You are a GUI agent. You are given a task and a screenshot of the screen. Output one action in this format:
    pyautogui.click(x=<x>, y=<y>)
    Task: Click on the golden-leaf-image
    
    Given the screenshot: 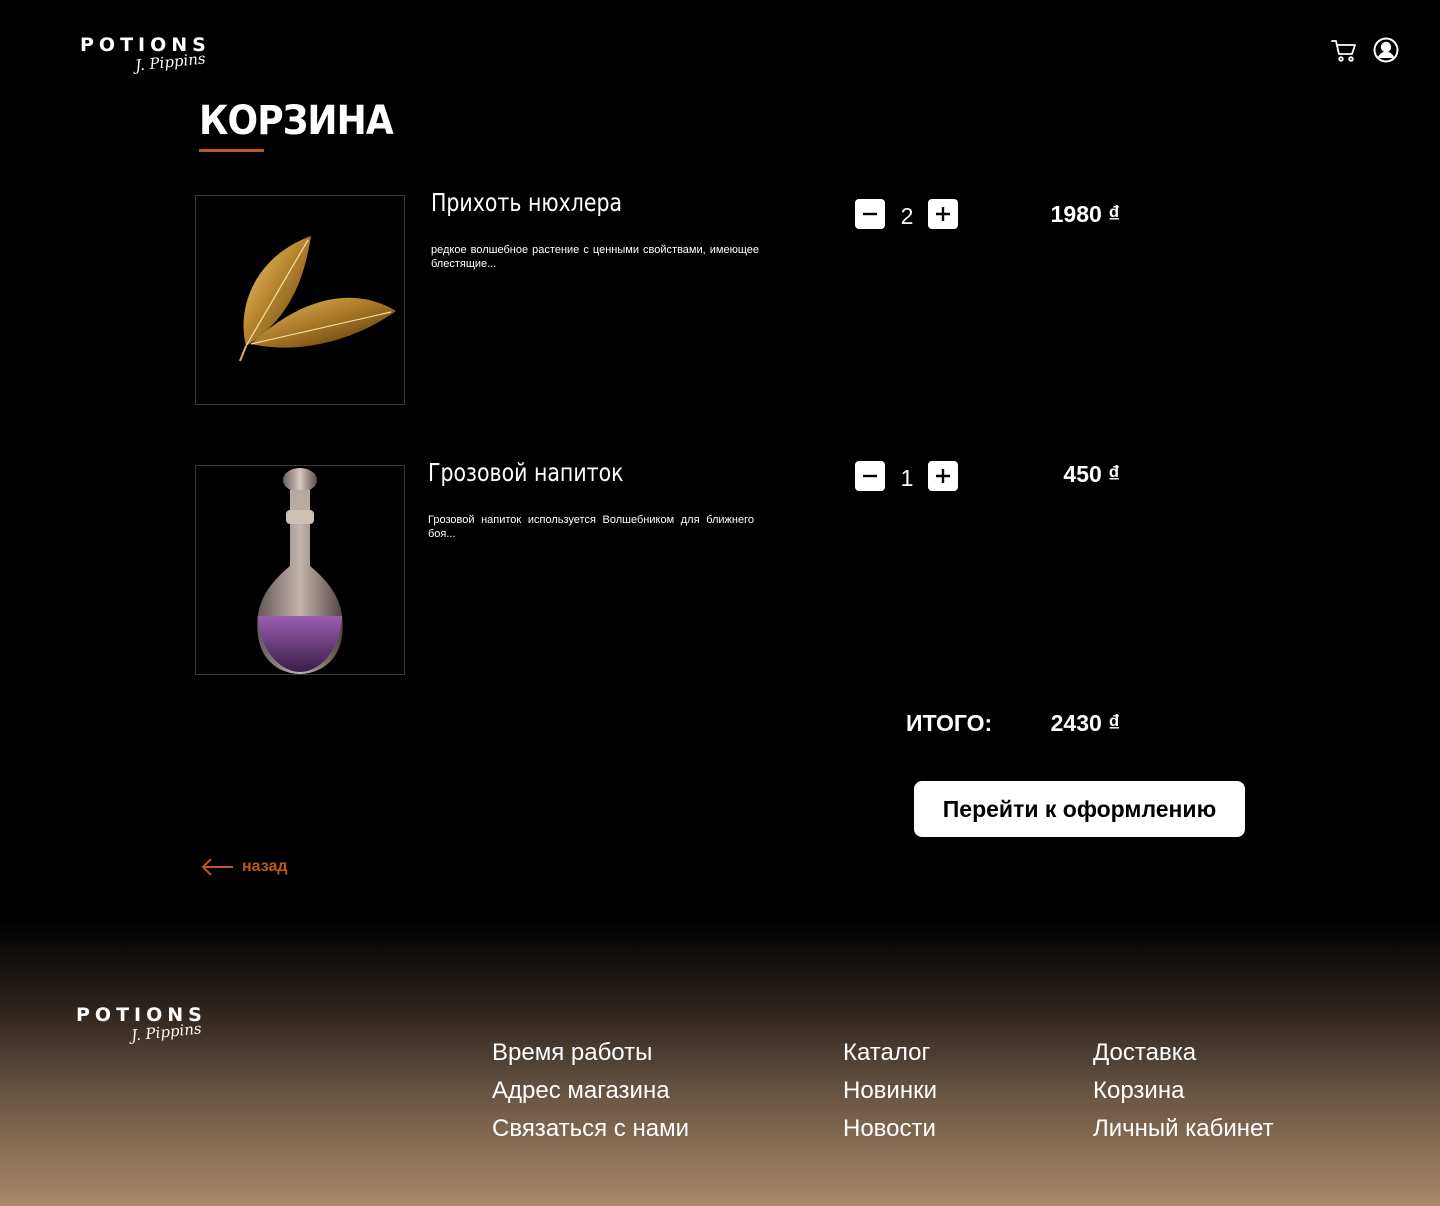 What is the action you would take?
    pyautogui.click(x=317, y=299)
    